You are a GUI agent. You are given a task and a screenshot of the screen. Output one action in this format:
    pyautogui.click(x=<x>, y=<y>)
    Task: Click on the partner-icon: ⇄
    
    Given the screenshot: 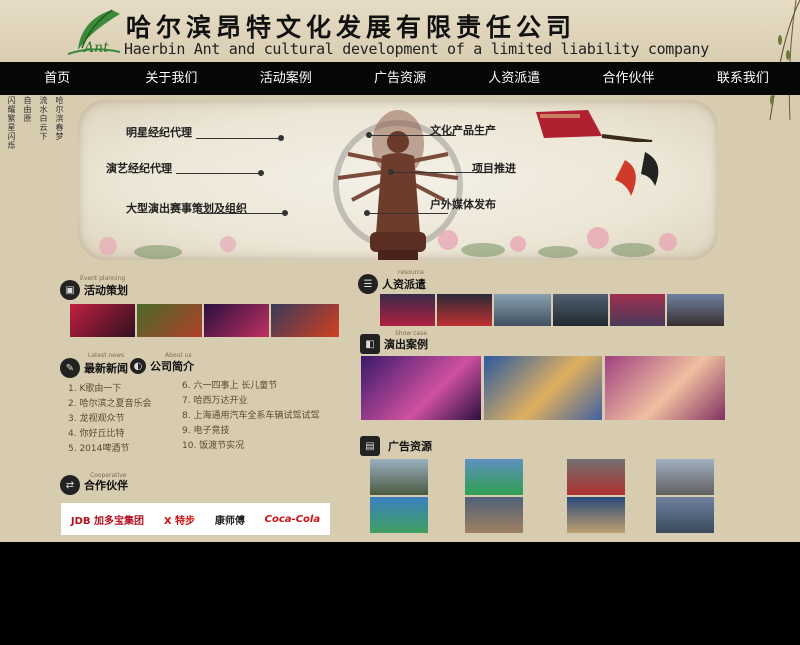 What is the action you would take?
    pyautogui.click(x=70, y=485)
    